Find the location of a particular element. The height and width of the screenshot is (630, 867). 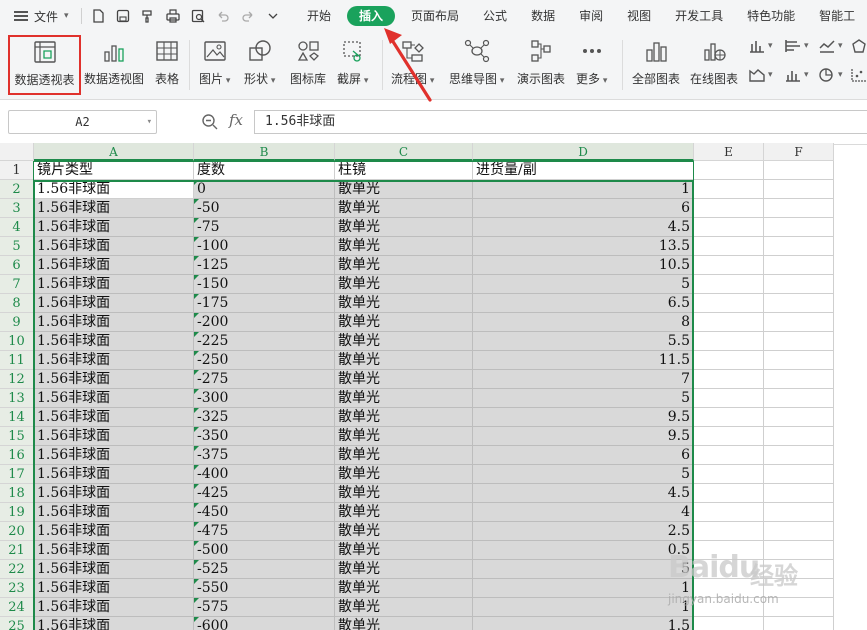

row-header: 1 is located at coordinates (17, 170).